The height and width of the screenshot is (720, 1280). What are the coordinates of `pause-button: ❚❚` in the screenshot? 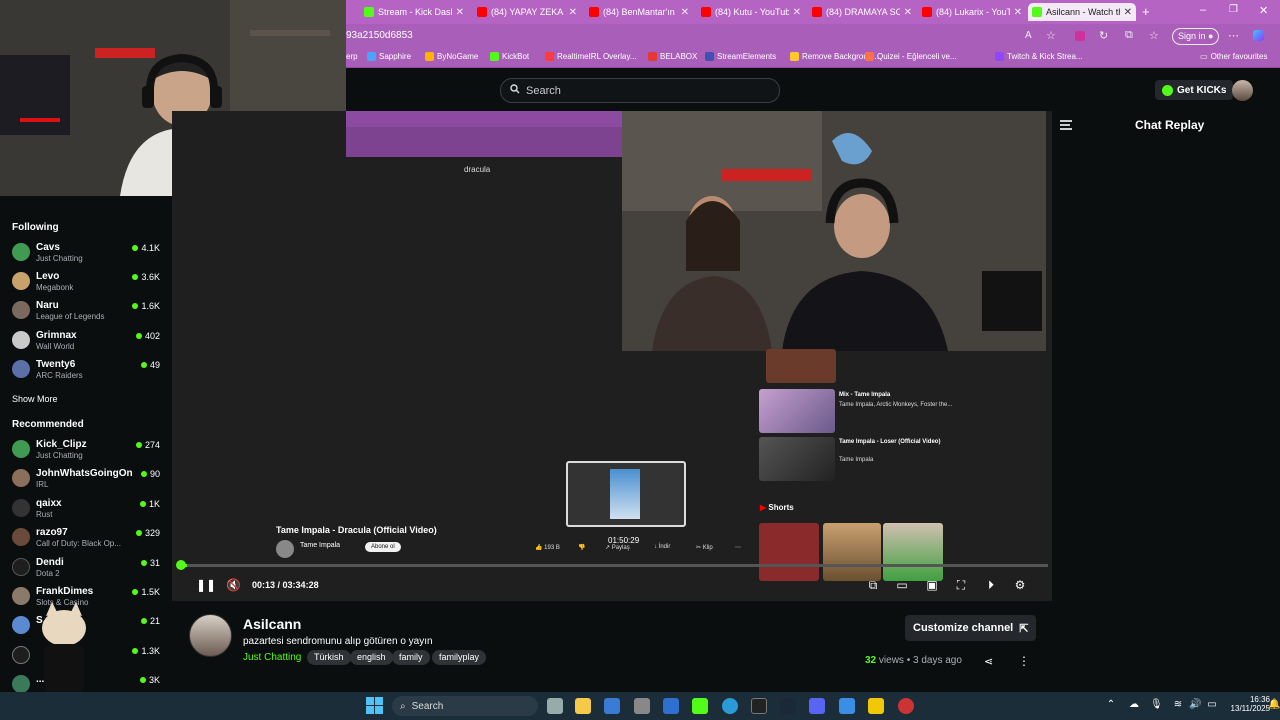 It's located at (206, 585).